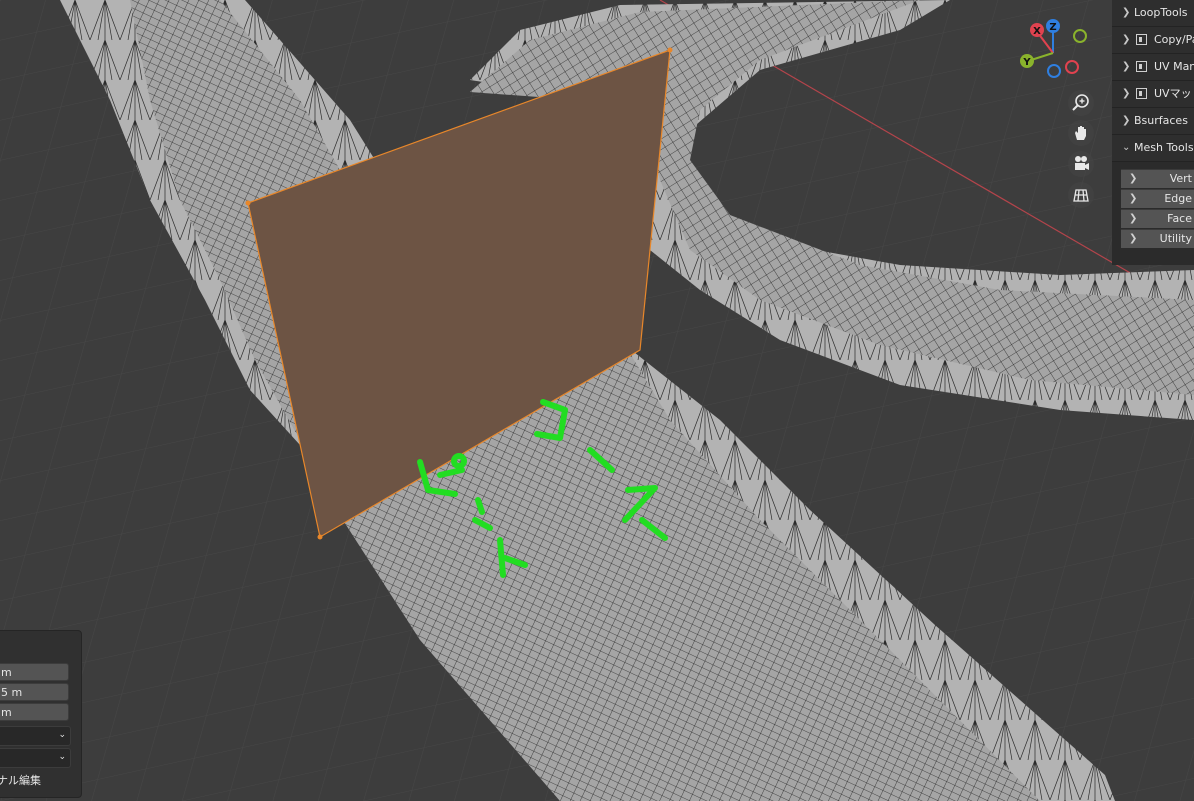 Image resolution: width=1194 pixels, height=801 pixels. I want to click on hand-pan-icon, so click(1081, 133).